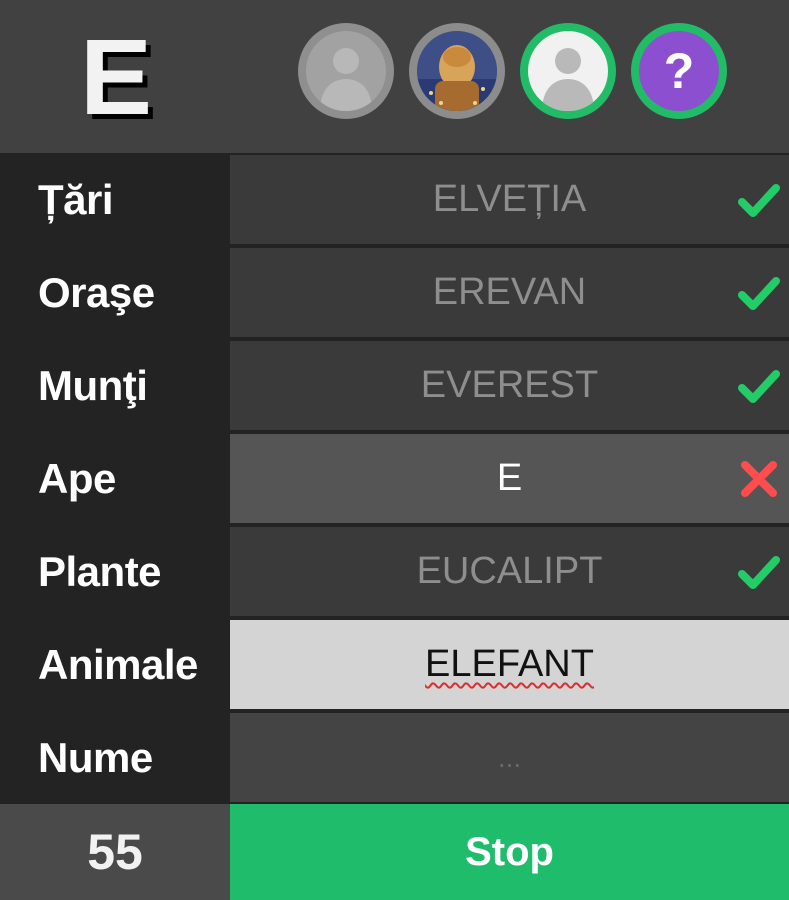  What do you see at coordinates (100, 571) in the screenshot?
I see `category-label: Plante` at bounding box center [100, 571].